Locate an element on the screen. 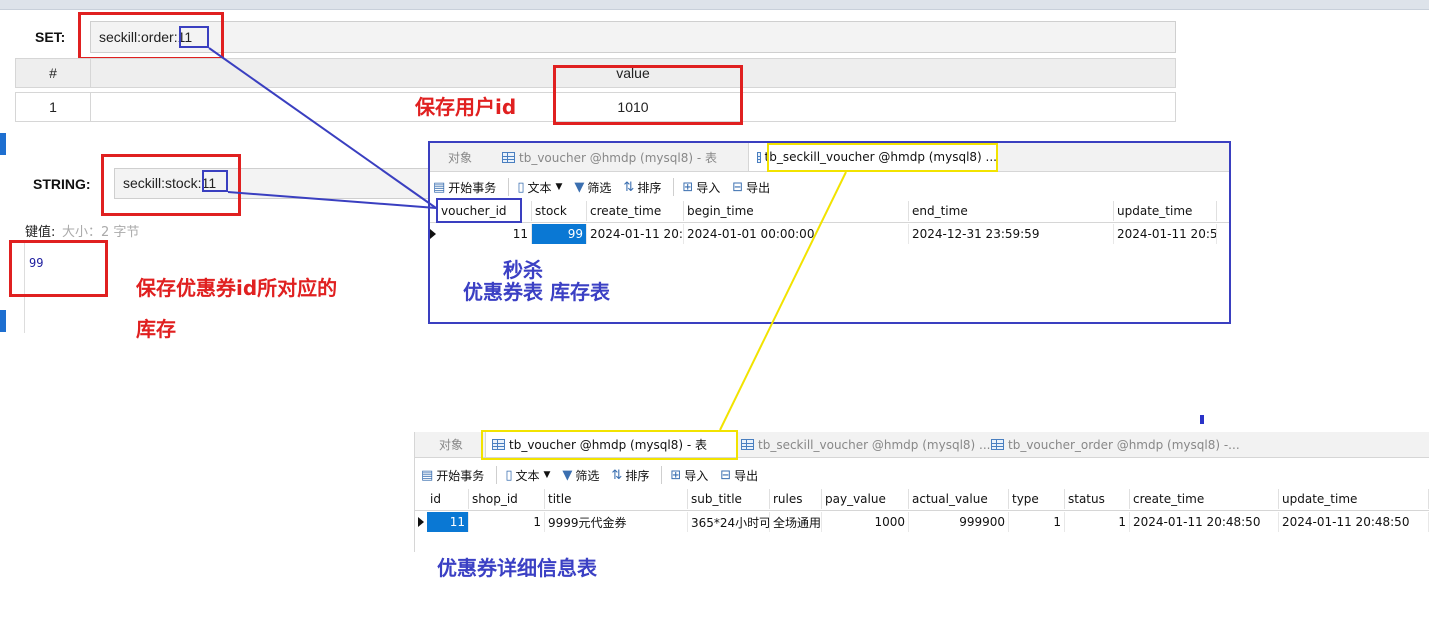 The height and width of the screenshot is (628, 1429). seckill-tab-to-voucher-tab-line is located at coordinates (783, 301).